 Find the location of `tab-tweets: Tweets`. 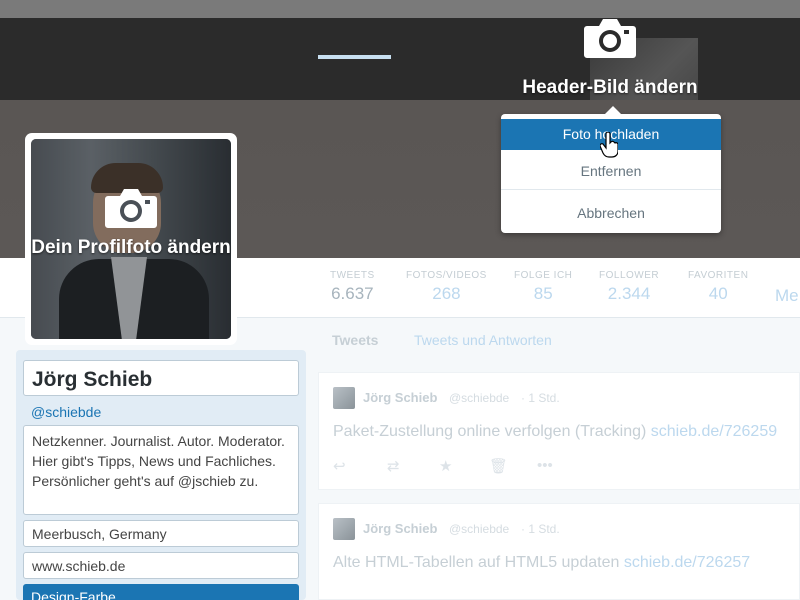

tab-tweets: Tweets is located at coordinates (355, 340).